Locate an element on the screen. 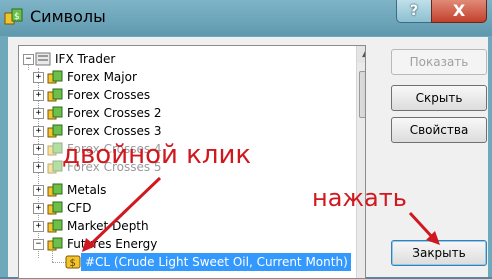 This screenshot has width=492, height=279. tree-item-forex-crosses: + Forex Crosses is located at coordinates (184, 95).